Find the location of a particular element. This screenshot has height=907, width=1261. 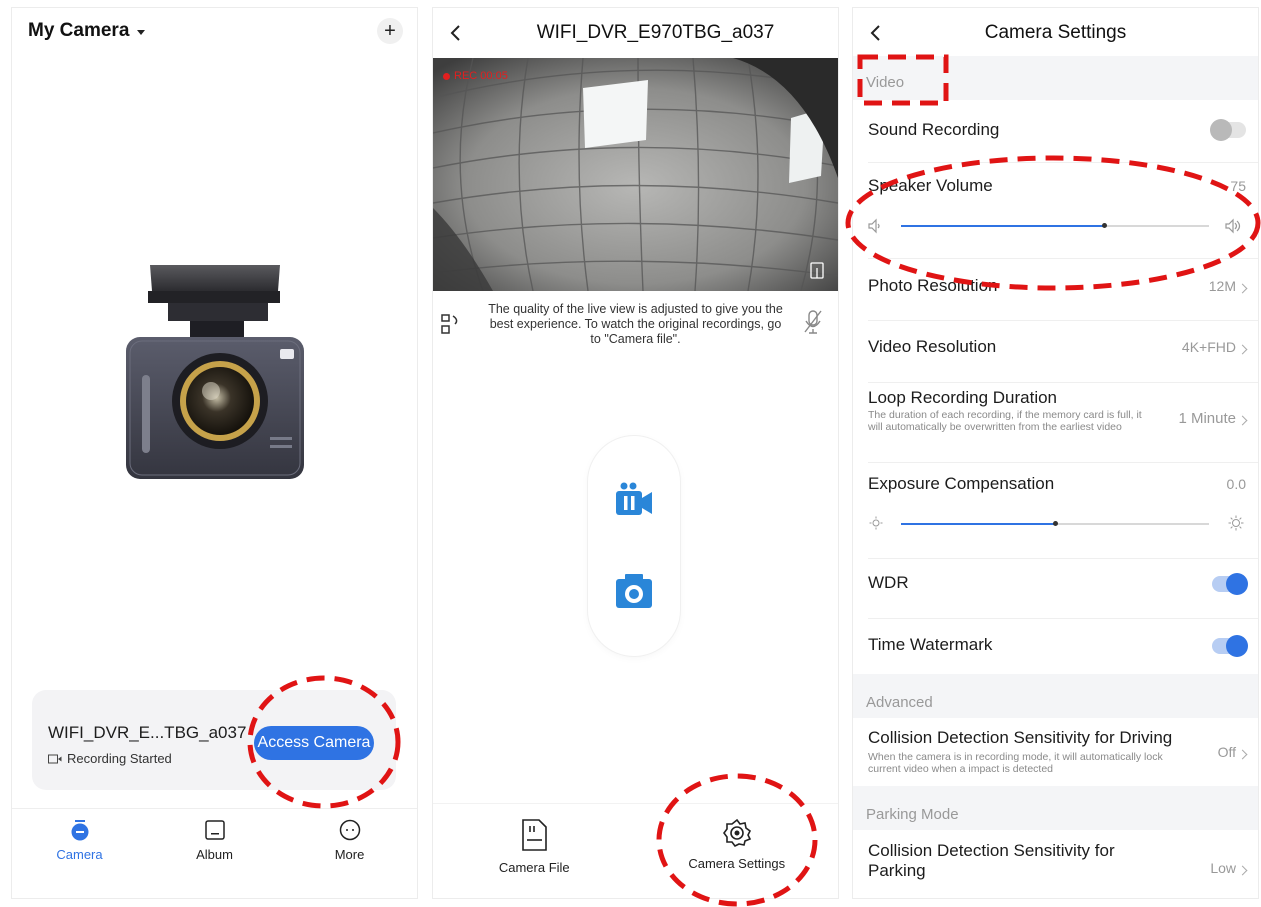

live-video-feed: REC 00:05 is located at coordinates (635, 174).